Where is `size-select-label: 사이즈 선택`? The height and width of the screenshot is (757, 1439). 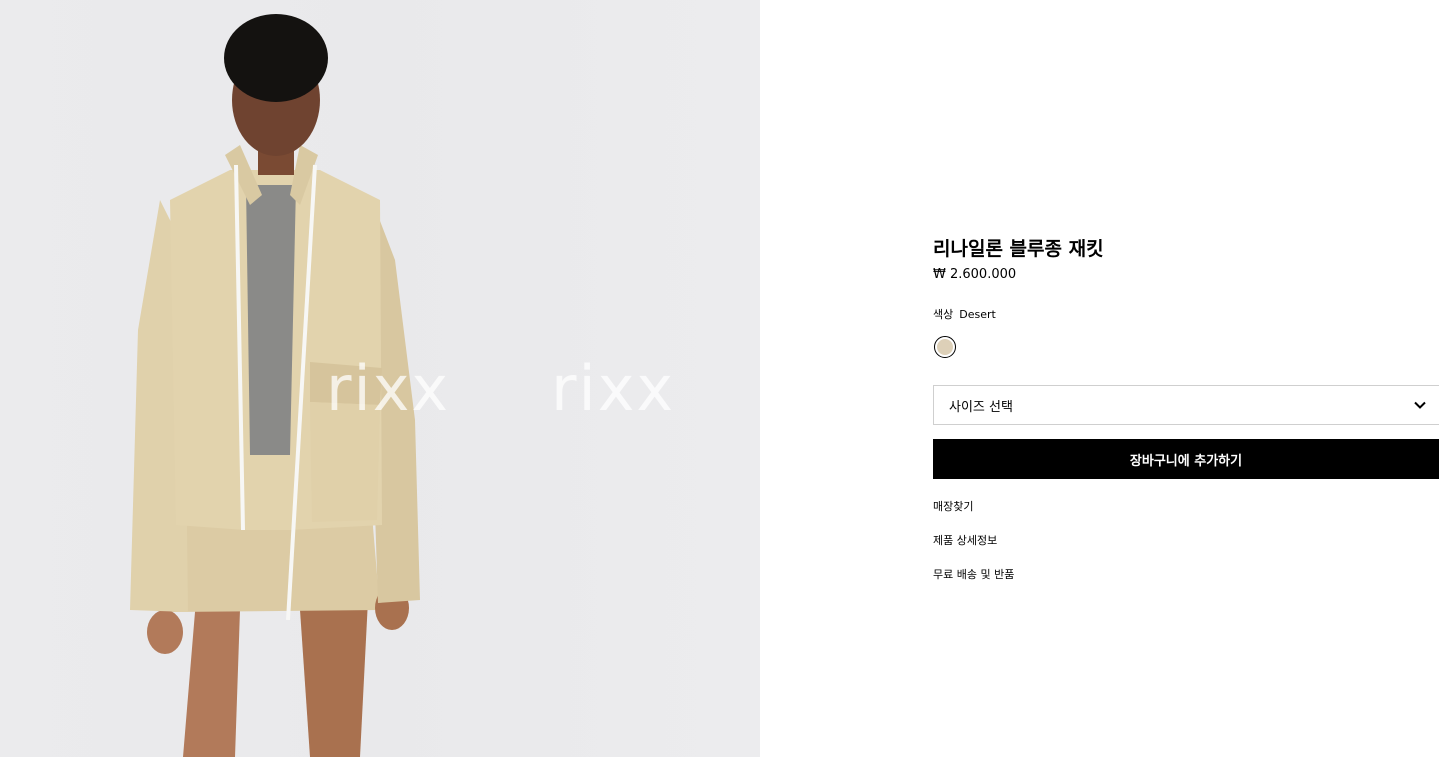
size-select-label: 사이즈 선택 is located at coordinates (981, 407).